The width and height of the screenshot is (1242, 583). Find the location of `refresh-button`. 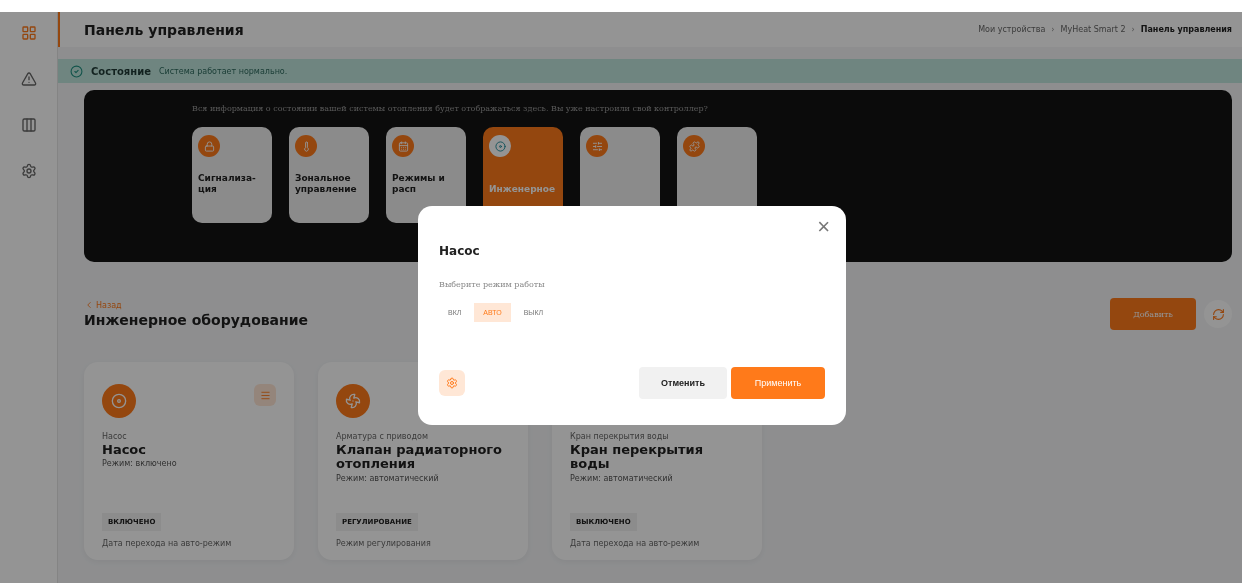

refresh-button is located at coordinates (1218, 314).